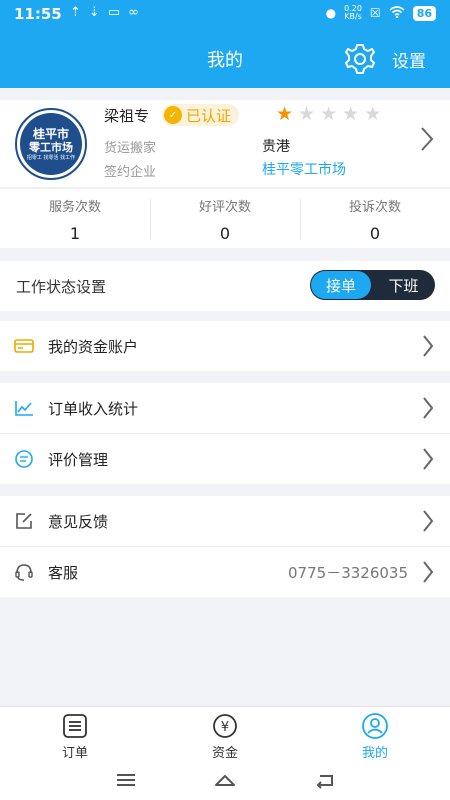  What do you see at coordinates (75, 12) in the screenshot?
I see `upload-icon: ⇡` at bounding box center [75, 12].